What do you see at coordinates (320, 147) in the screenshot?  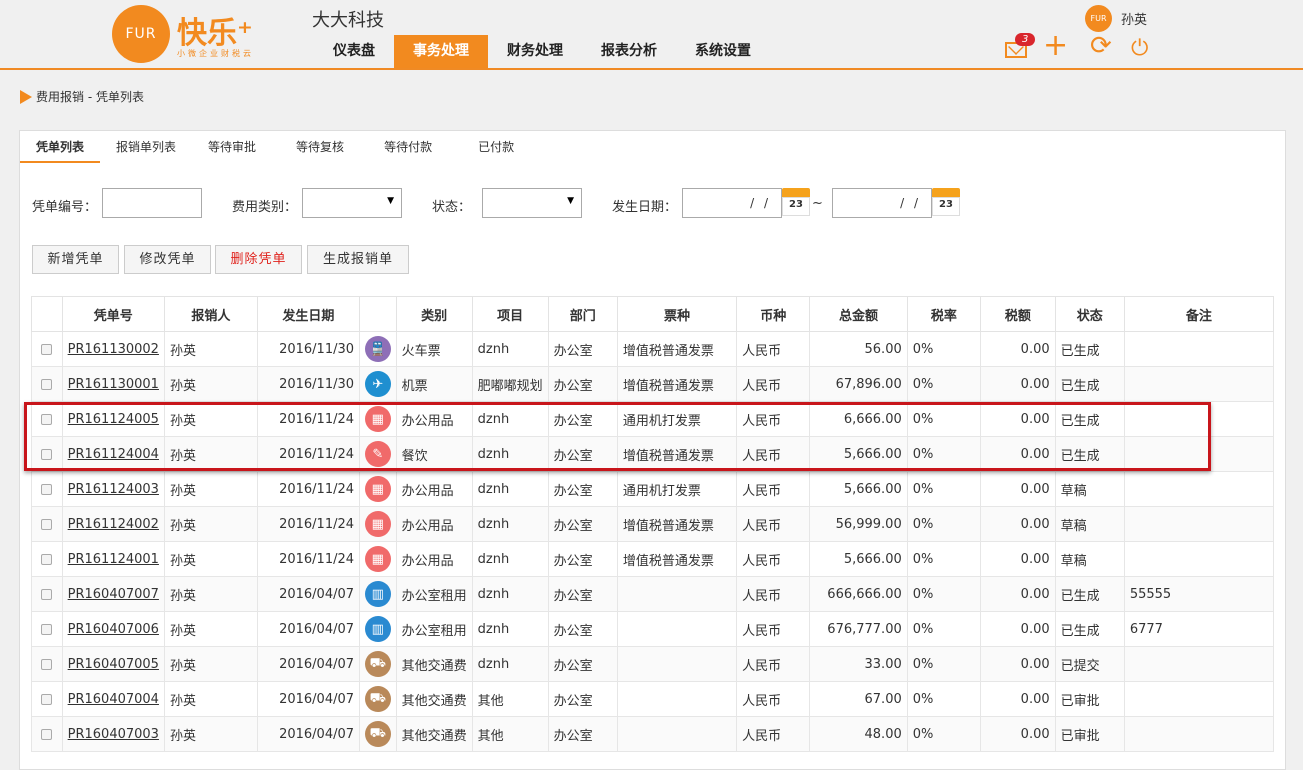 I see `tab-pending-review: 等待复核` at bounding box center [320, 147].